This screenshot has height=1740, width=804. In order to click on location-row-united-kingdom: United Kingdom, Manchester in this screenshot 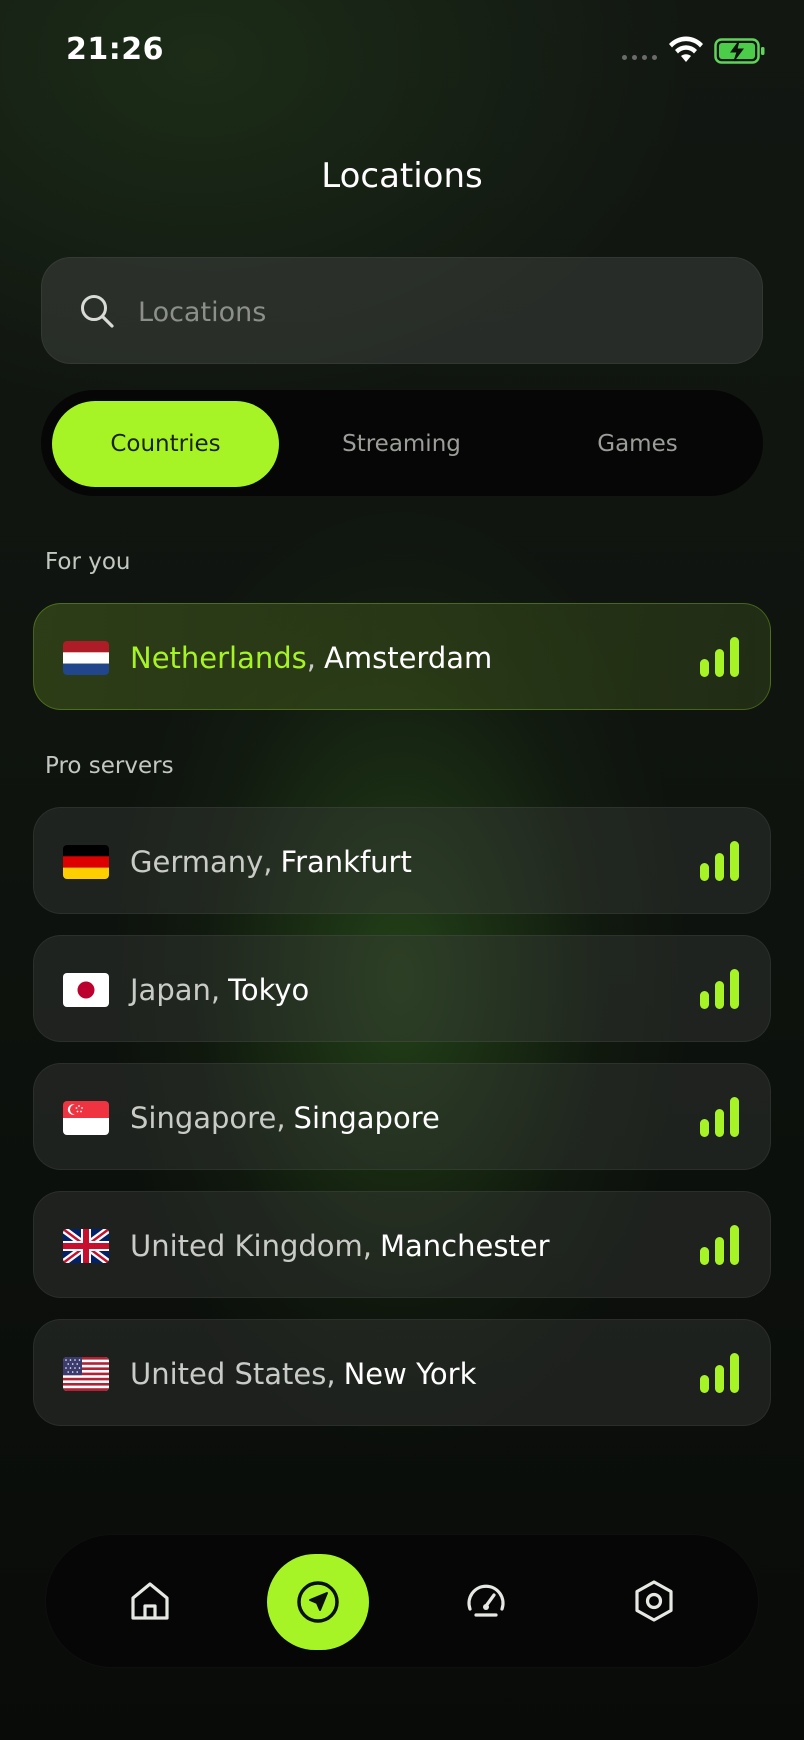, I will do `click(402, 1244)`.